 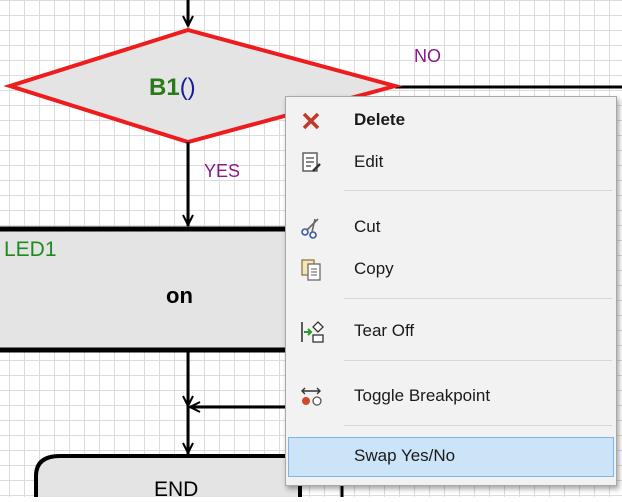 What do you see at coordinates (179, 295) in the screenshot?
I see `process-block-action: on` at bounding box center [179, 295].